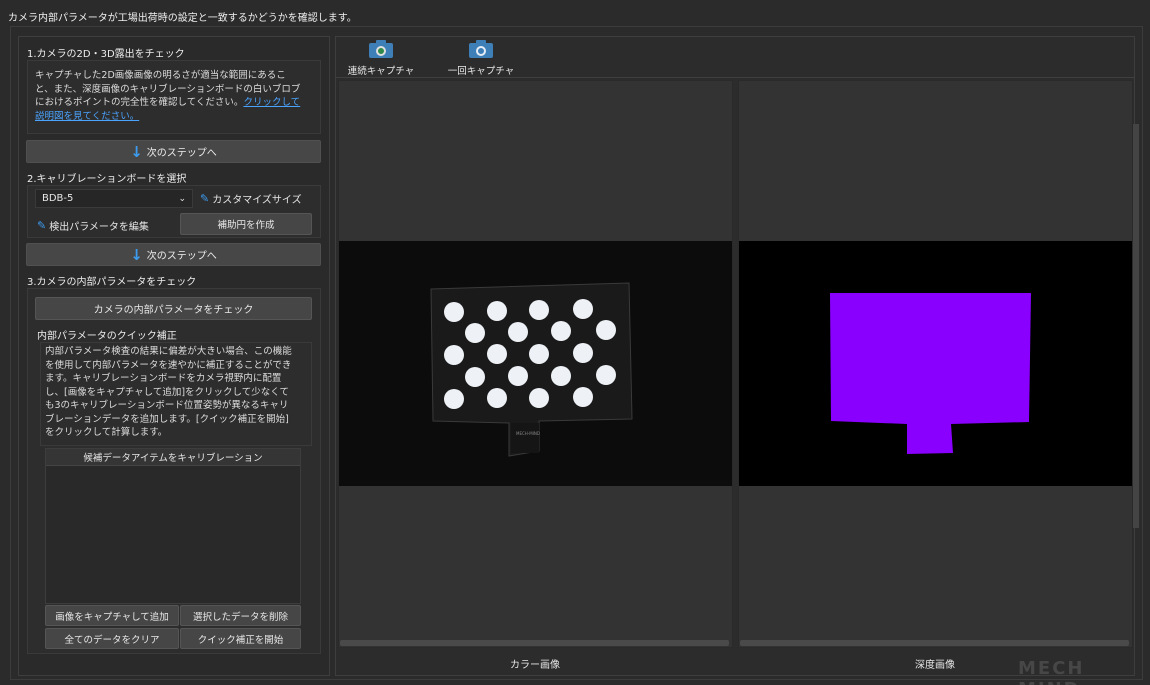 This screenshot has height=685, width=1150. I want to click on step1-desc-line: におけるポイントの完全性を確認してください。クリックして, so click(176, 103).